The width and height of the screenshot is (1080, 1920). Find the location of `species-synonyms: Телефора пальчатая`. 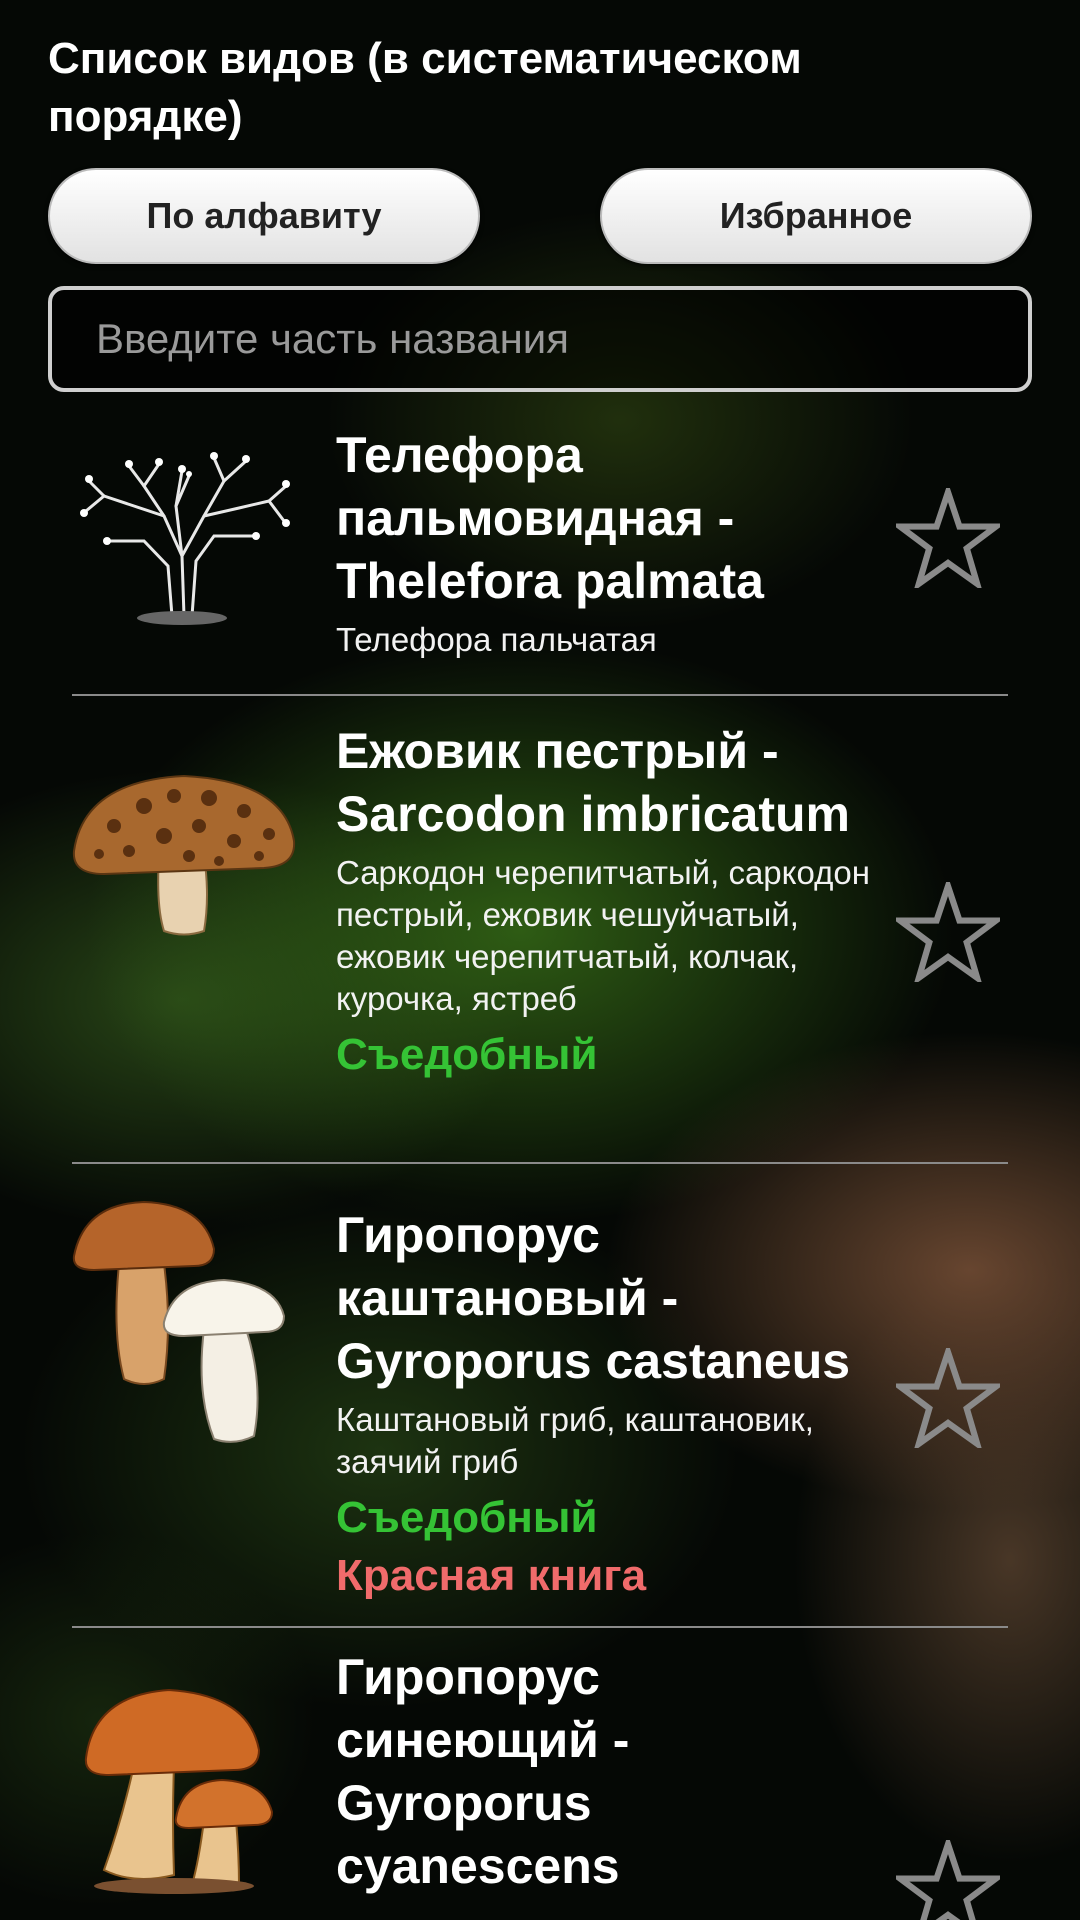

species-synonyms: Телефора пальчатая is located at coordinates (496, 639).